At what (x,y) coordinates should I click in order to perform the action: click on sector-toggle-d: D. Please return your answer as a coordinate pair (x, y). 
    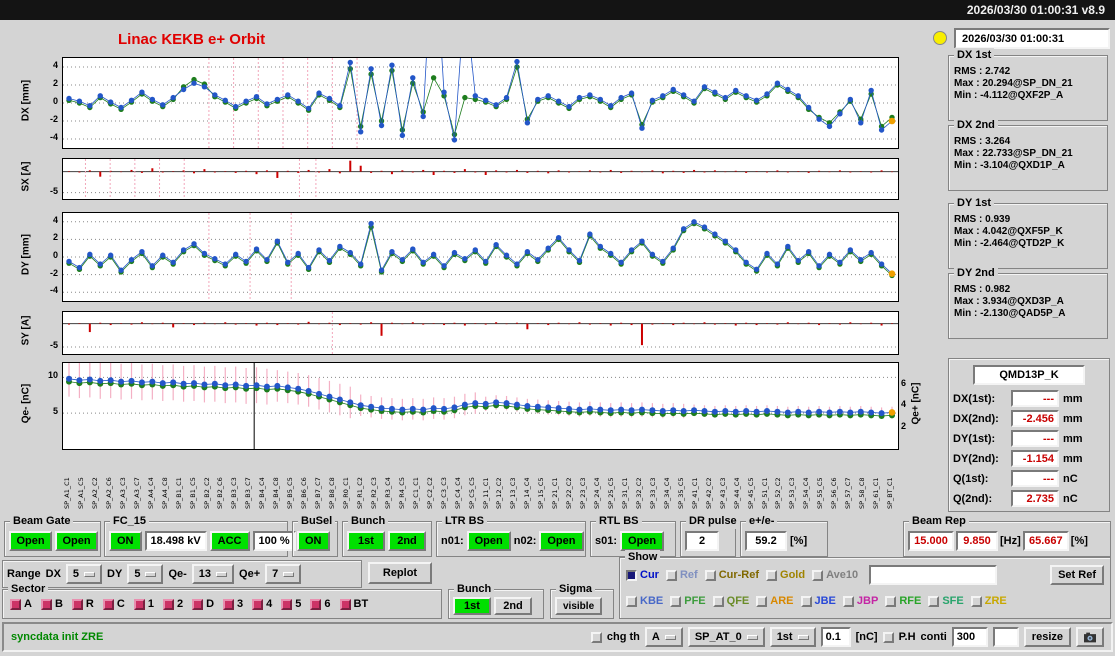
    Looking at the image, I should click on (203, 604).